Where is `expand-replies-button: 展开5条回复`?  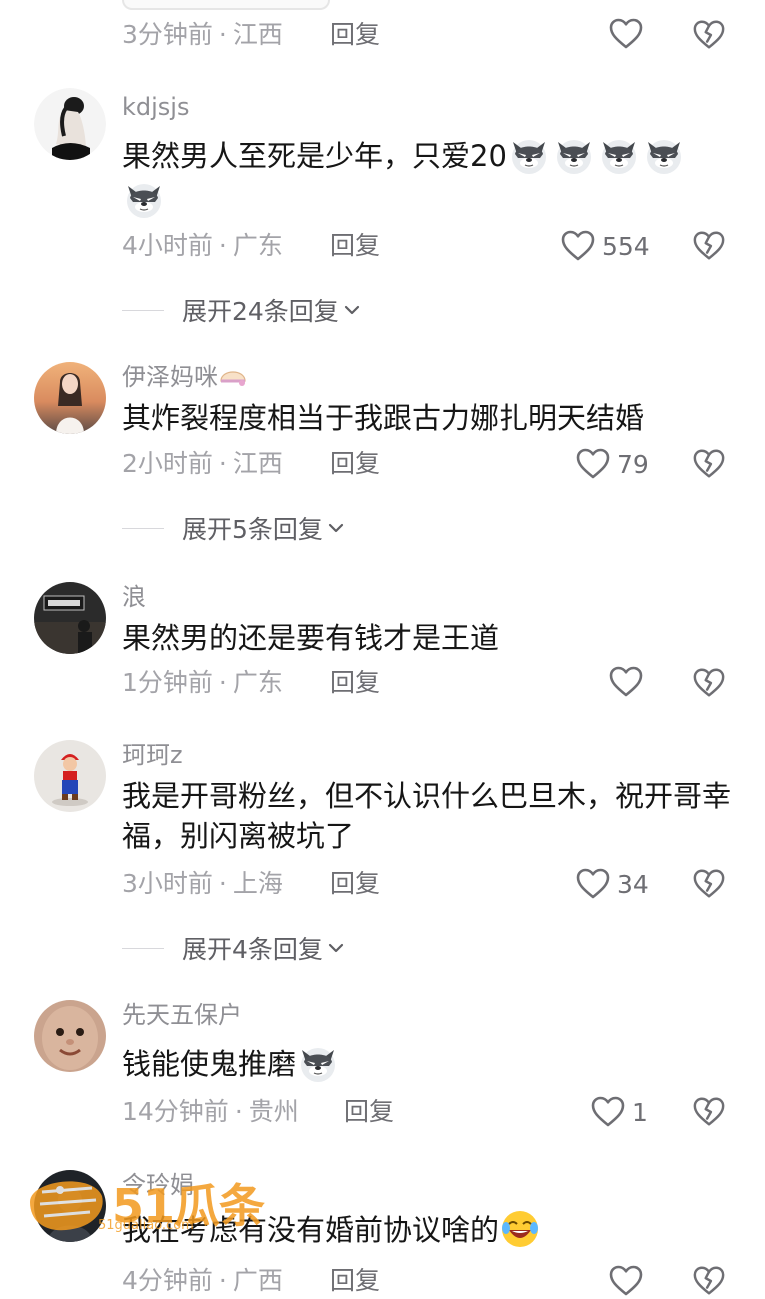 expand-replies-button: 展开5条回复 is located at coordinates (234, 528).